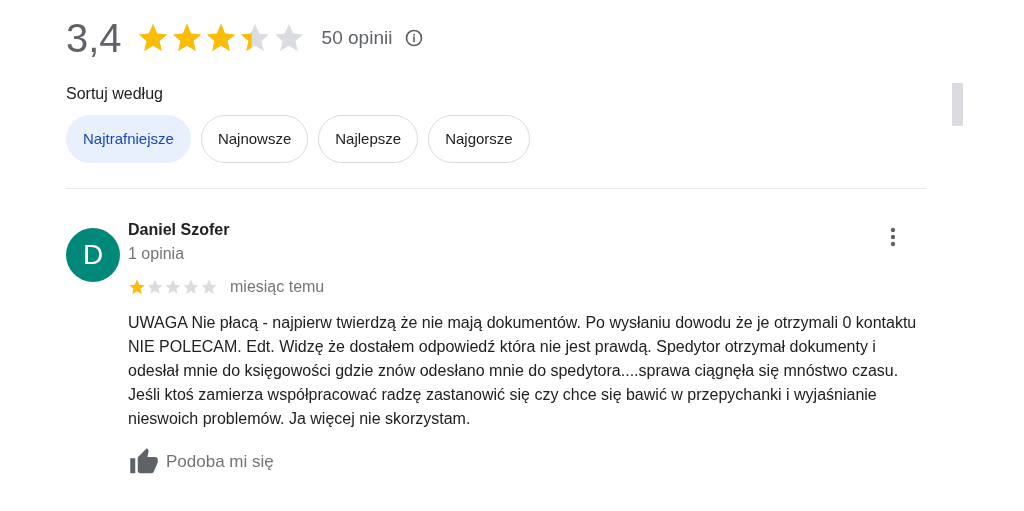  What do you see at coordinates (368, 139) in the screenshot?
I see `sort-chip: Najlepsze` at bounding box center [368, 139].